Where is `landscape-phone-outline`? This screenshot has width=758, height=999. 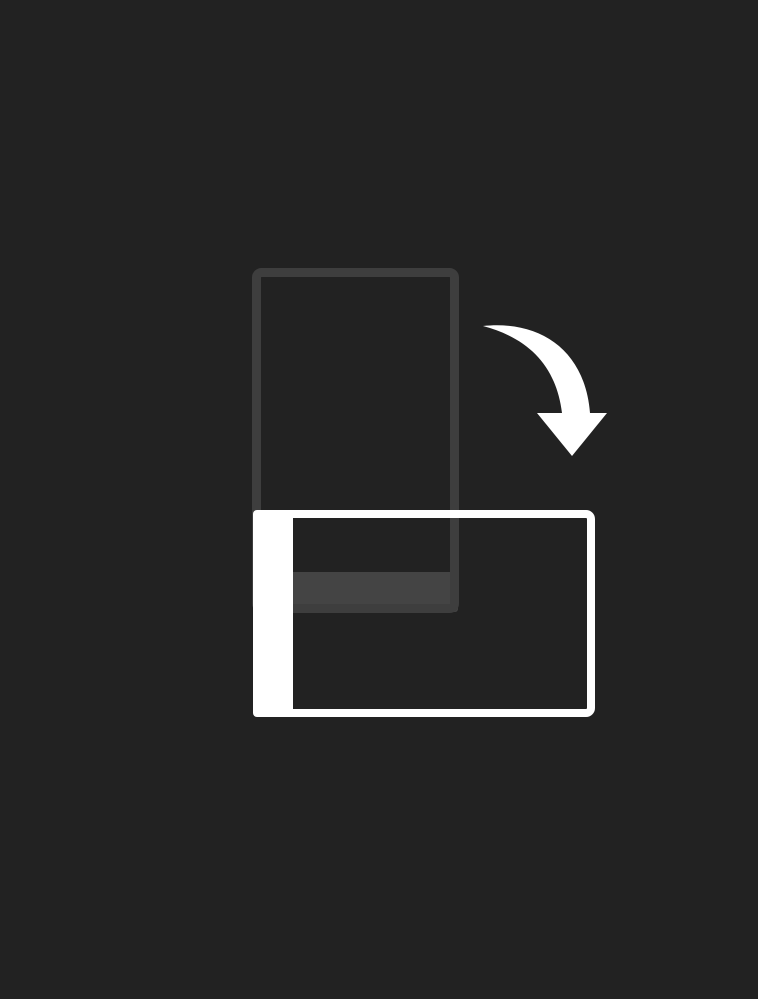 landscape-phone-outline is located at coordinates (424, 613).